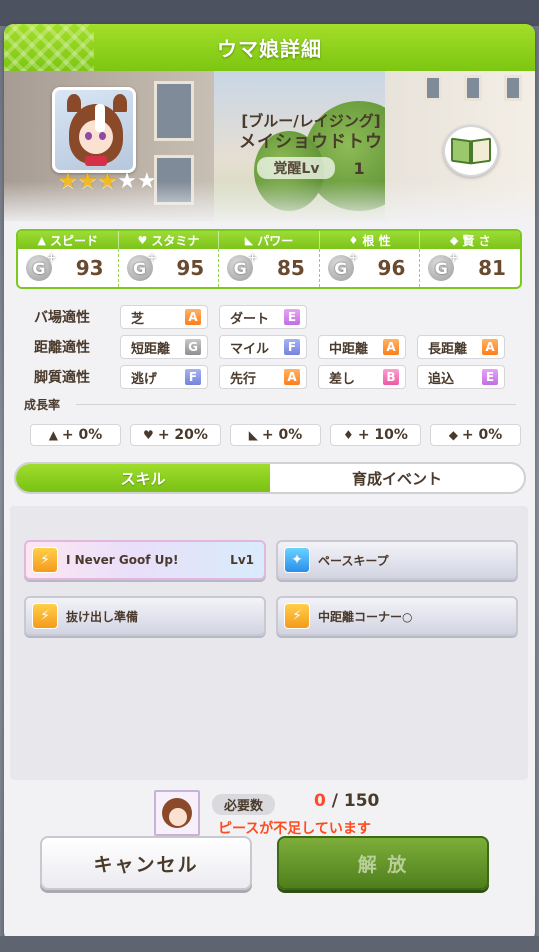 Image resolution: width=539 pixels, height=952 pixels. What do you see at coordinates (391, 268) in the screenshot?
I see `stat-value: 96` at bounding box center [391, 268].